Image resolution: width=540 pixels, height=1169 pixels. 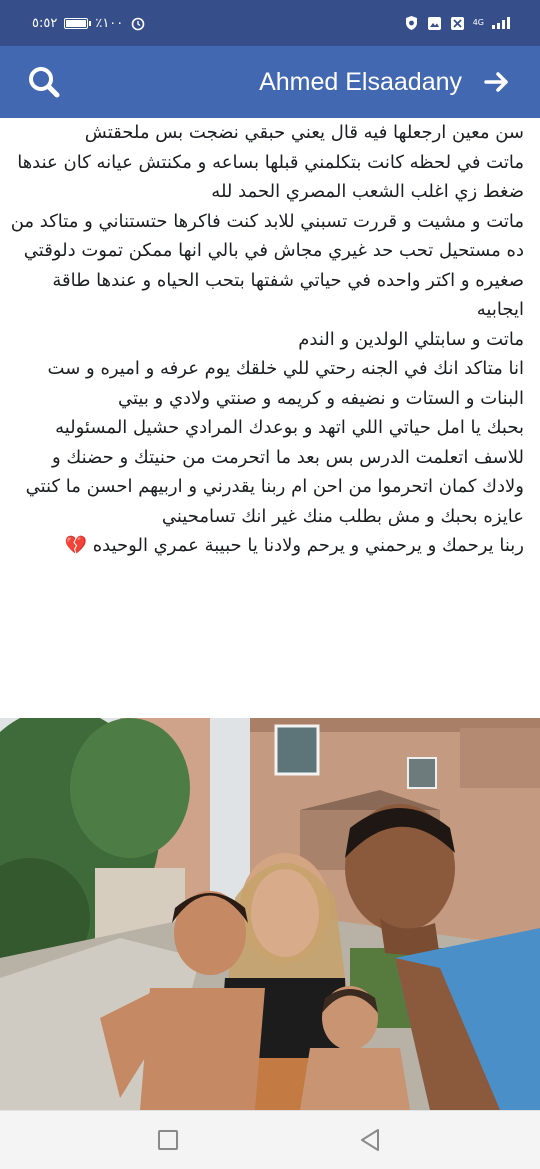 What do you see at coordinates (45, 23) in the screenshot?
I see `clock-text: ٥:٥٢` at bounding box center [45, 23].